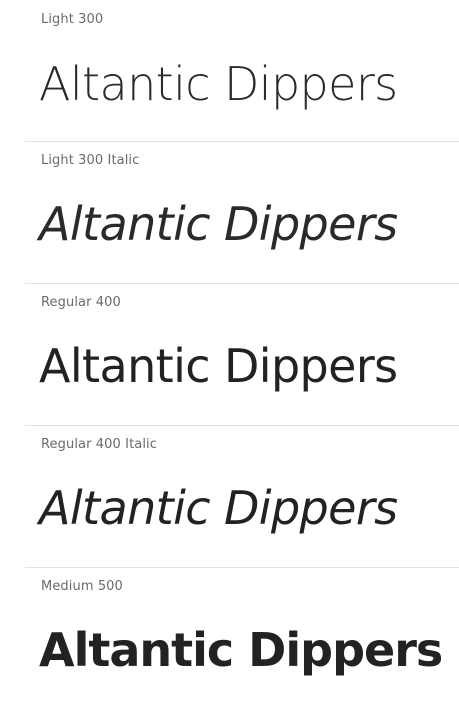 The width and height of the screenshot is (459, 709). I want to click on weight-label: Medium 500, so click(82, 586).